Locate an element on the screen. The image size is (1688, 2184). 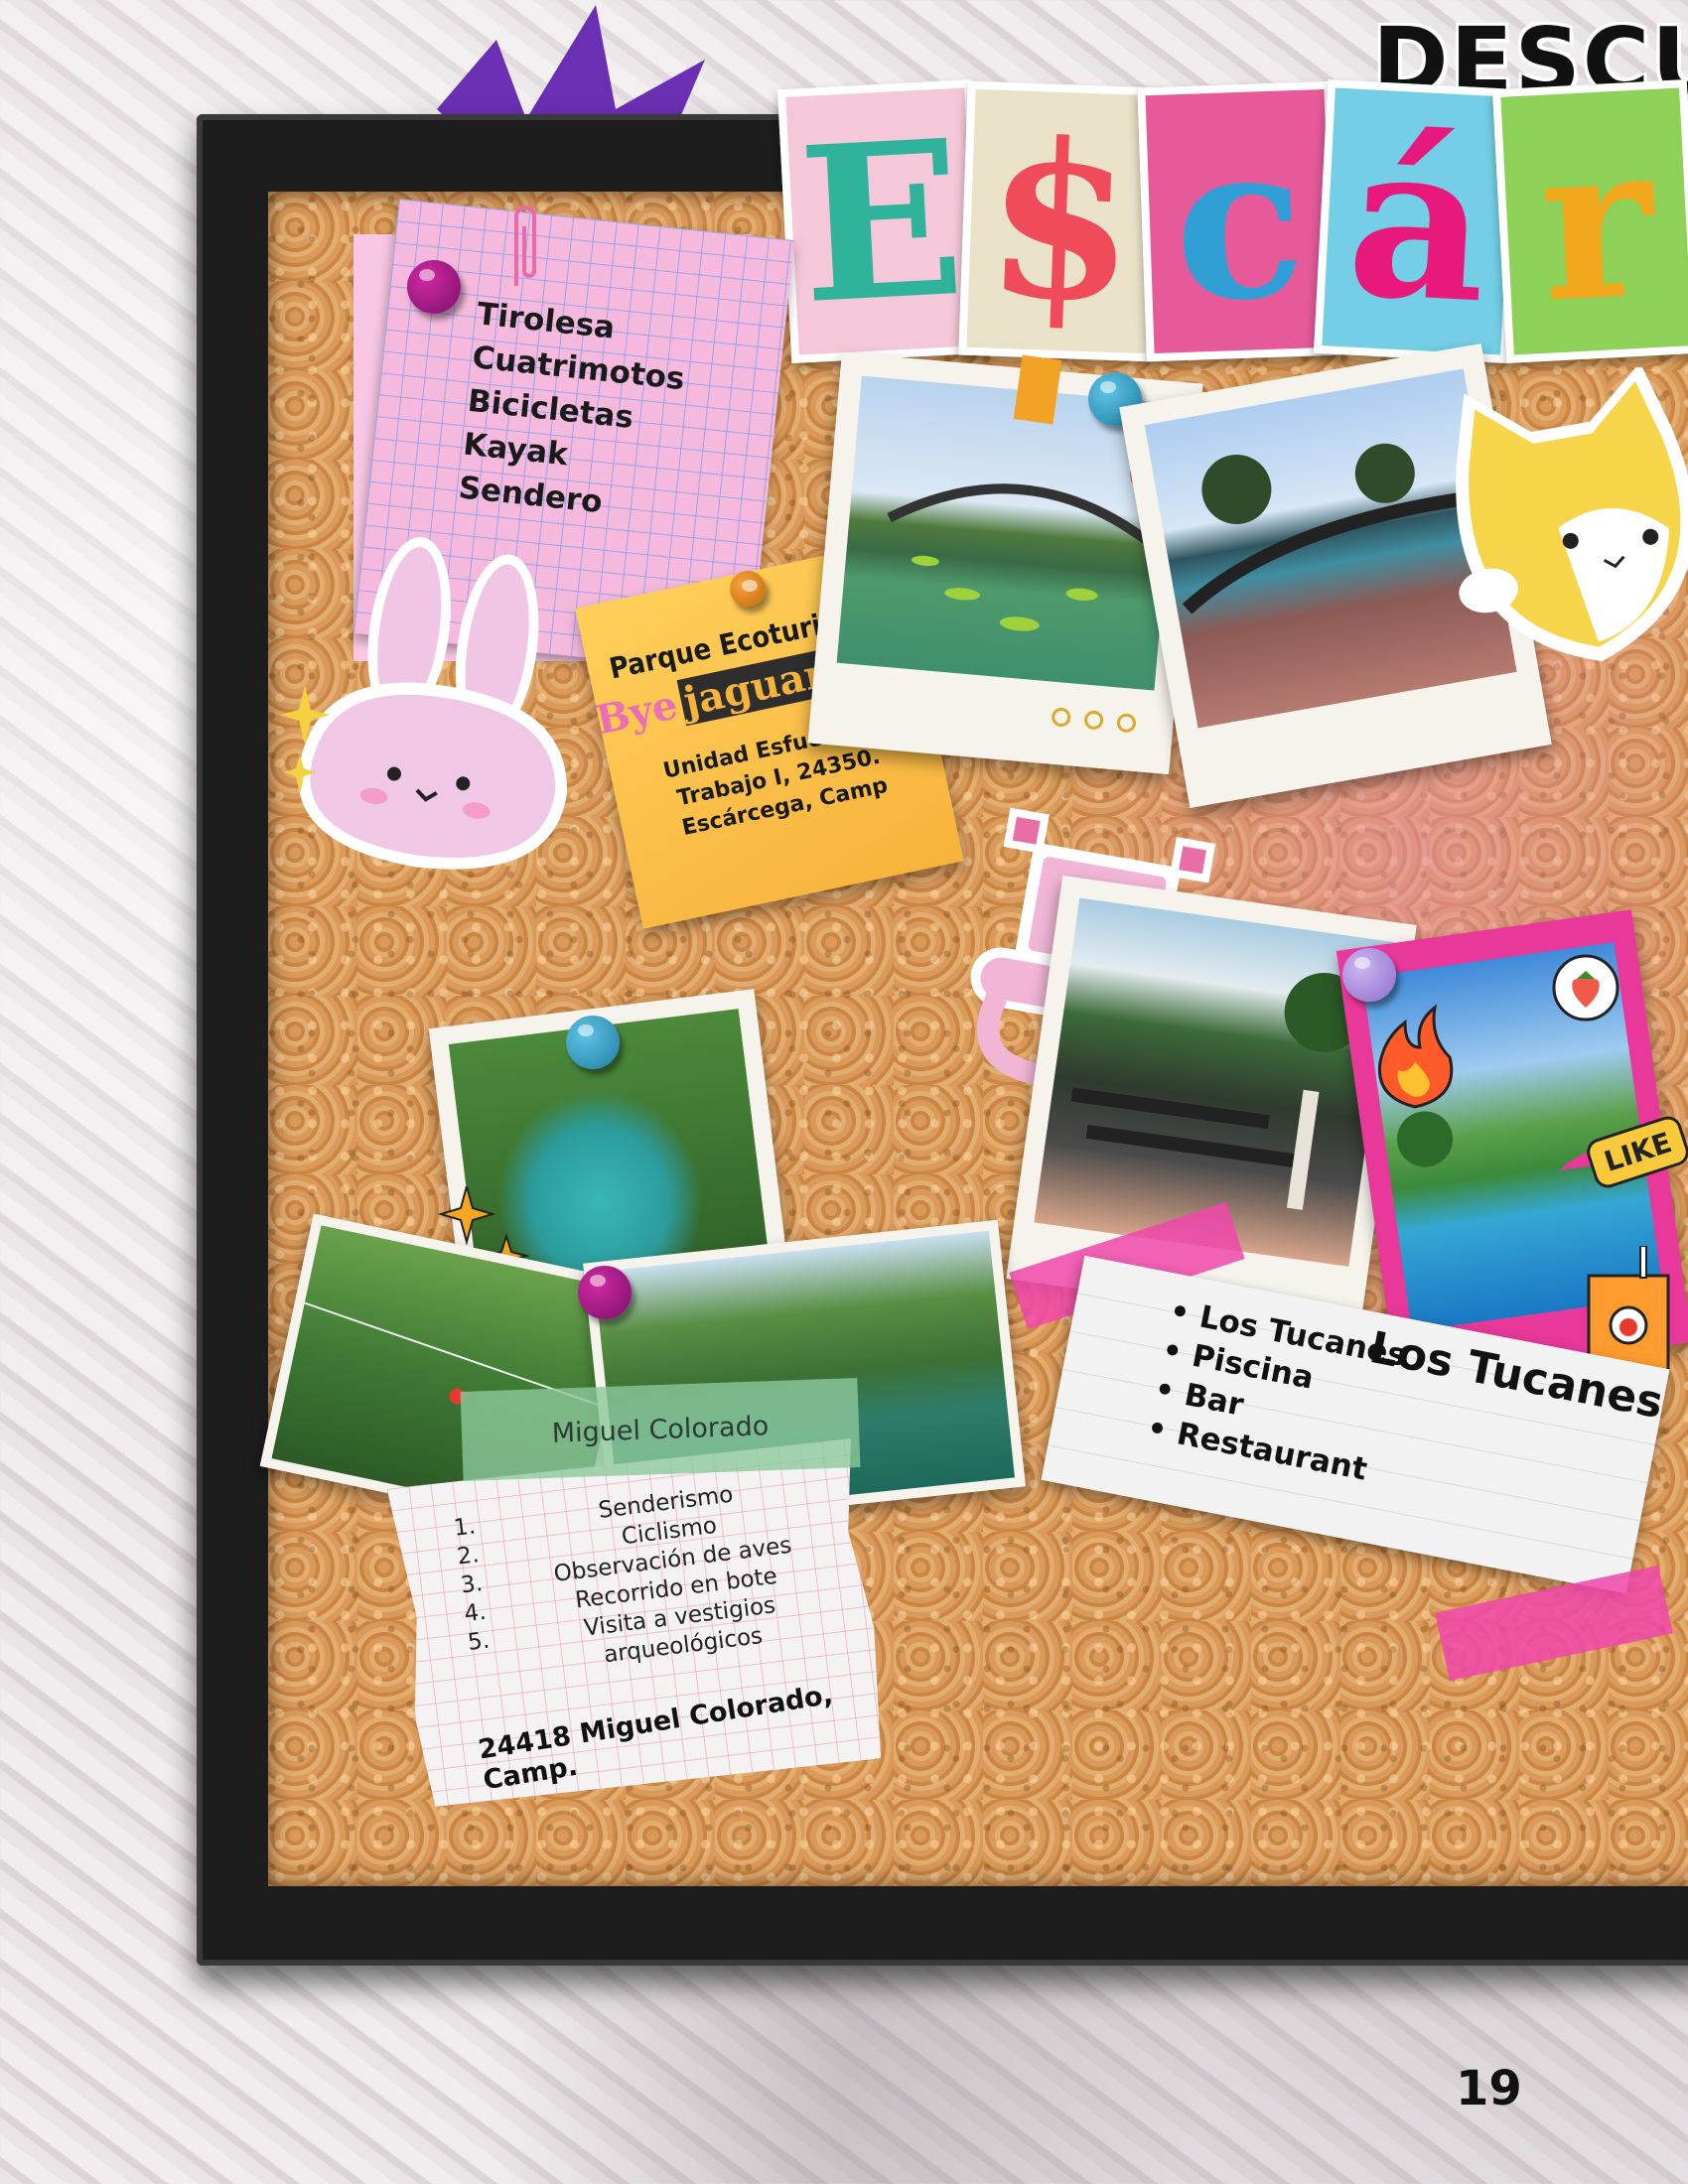
title-letter: c is located at coordinates (1239, 221).